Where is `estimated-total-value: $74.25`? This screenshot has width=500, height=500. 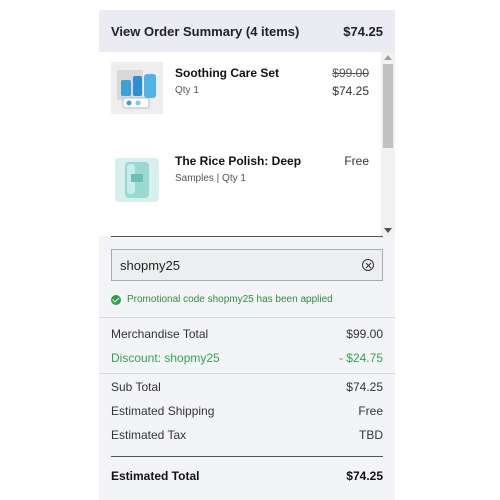
estimated-total-value: $74.25 is located at coordinates (364, 476).